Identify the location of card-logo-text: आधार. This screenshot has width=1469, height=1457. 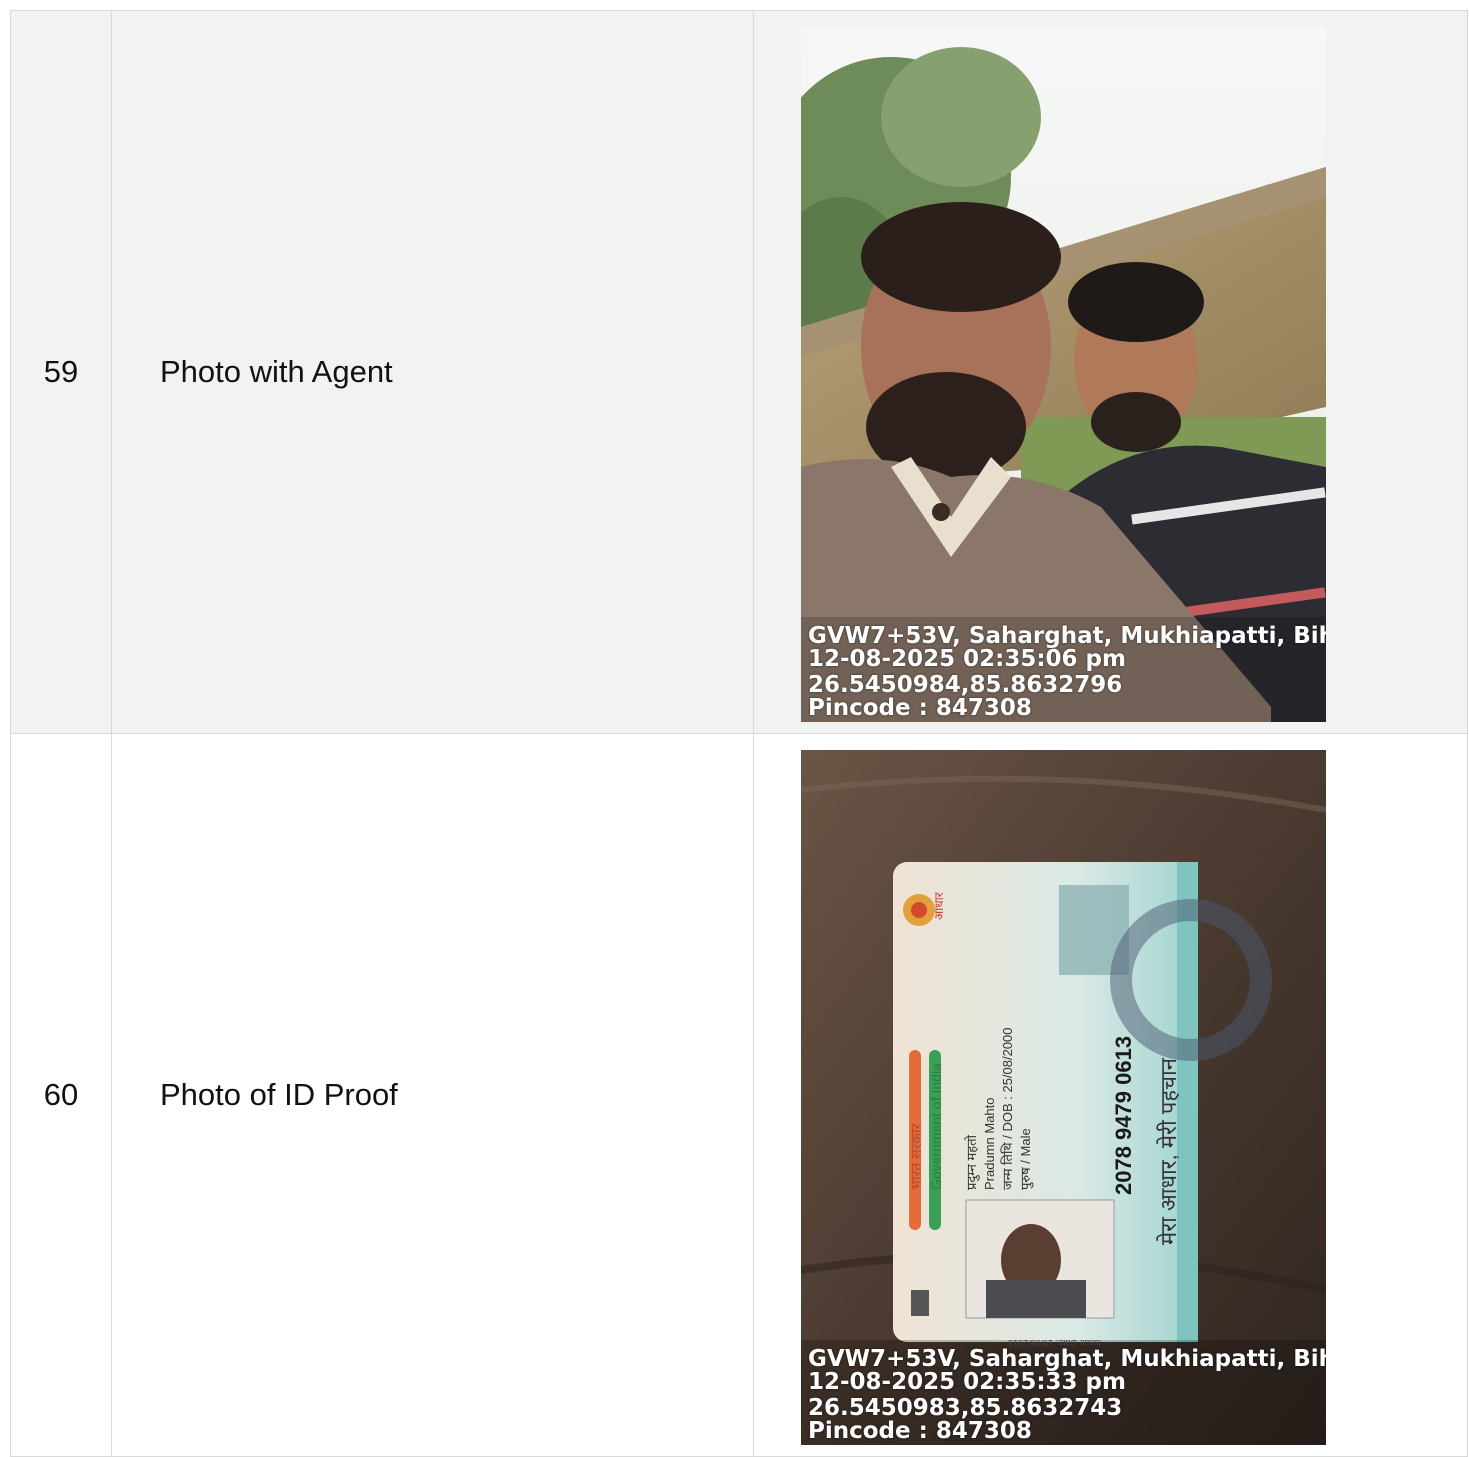
(939, 905).